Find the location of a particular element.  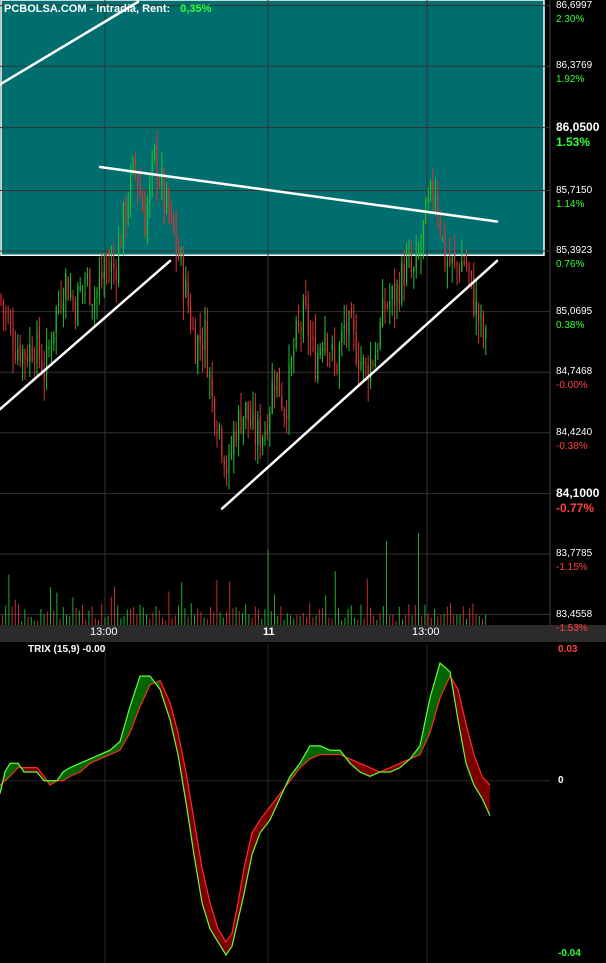

percent-label: 1.53% is located at coordinates (573, 141).